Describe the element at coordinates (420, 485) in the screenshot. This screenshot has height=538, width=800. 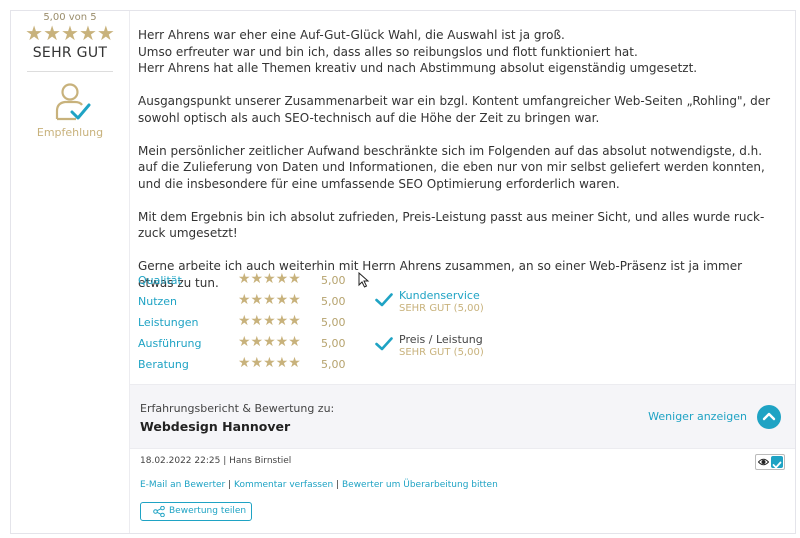
I see `request-revision-link: Bewerter um Überarbeitung bitten` at that location.